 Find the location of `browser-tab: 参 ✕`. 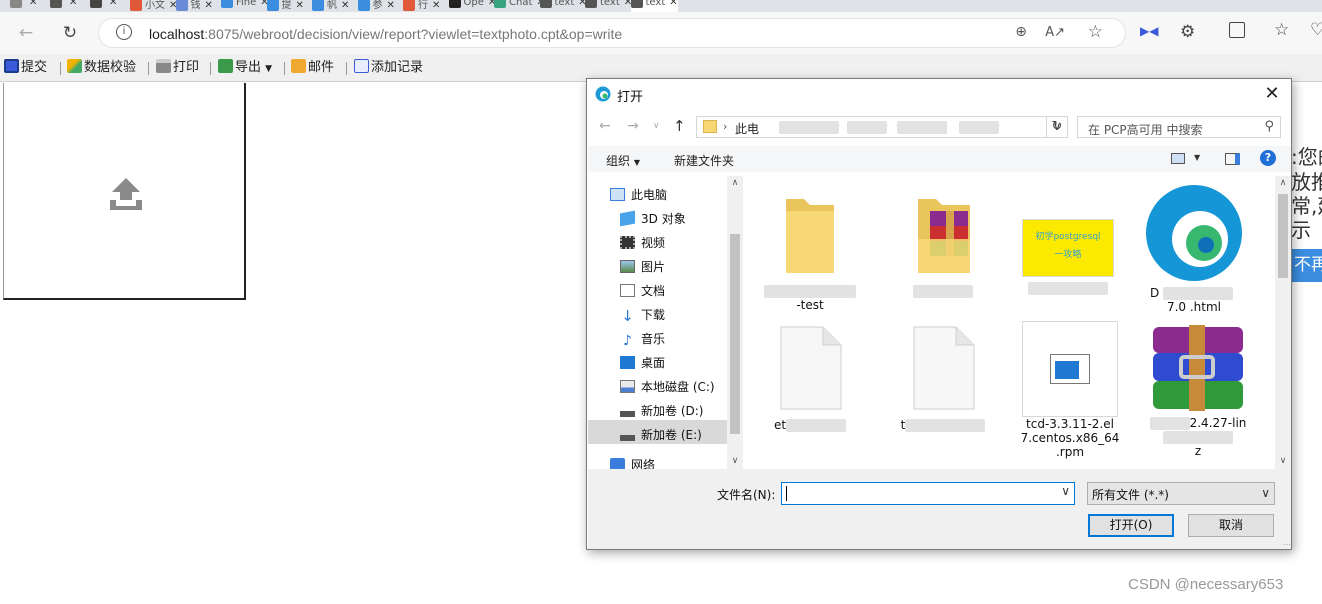

browser-tab: 参 ✕ is located at coordinates (376, 6).